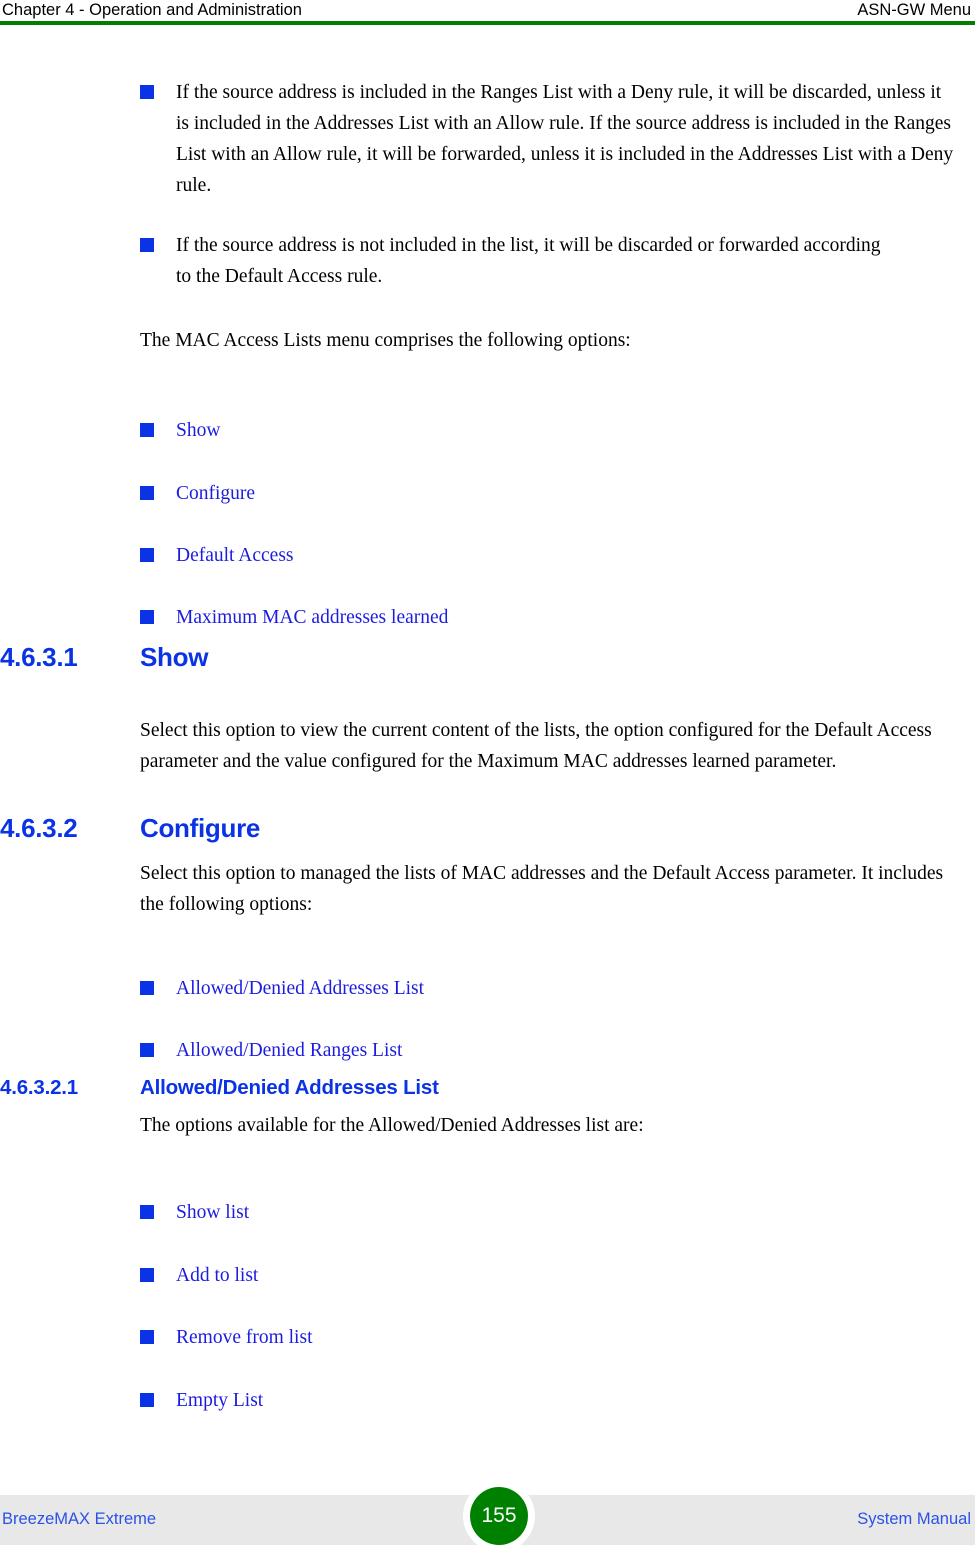 This screenshot has height=1545, width=975. I want to click on link-label: Empty List, so click(219, 1400).